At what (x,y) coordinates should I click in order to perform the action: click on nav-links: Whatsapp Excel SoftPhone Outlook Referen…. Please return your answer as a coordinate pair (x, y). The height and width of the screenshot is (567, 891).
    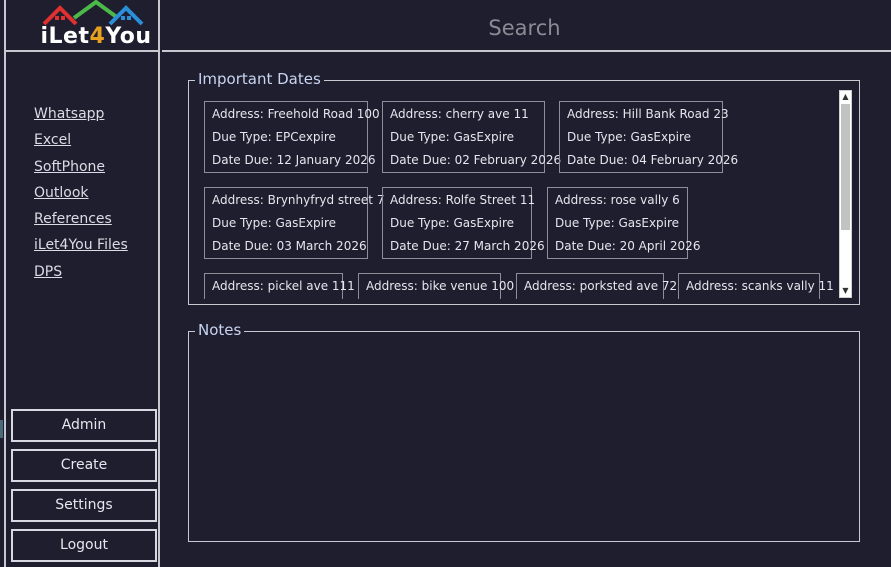
    Looking at the image, I should click on (81, 196).